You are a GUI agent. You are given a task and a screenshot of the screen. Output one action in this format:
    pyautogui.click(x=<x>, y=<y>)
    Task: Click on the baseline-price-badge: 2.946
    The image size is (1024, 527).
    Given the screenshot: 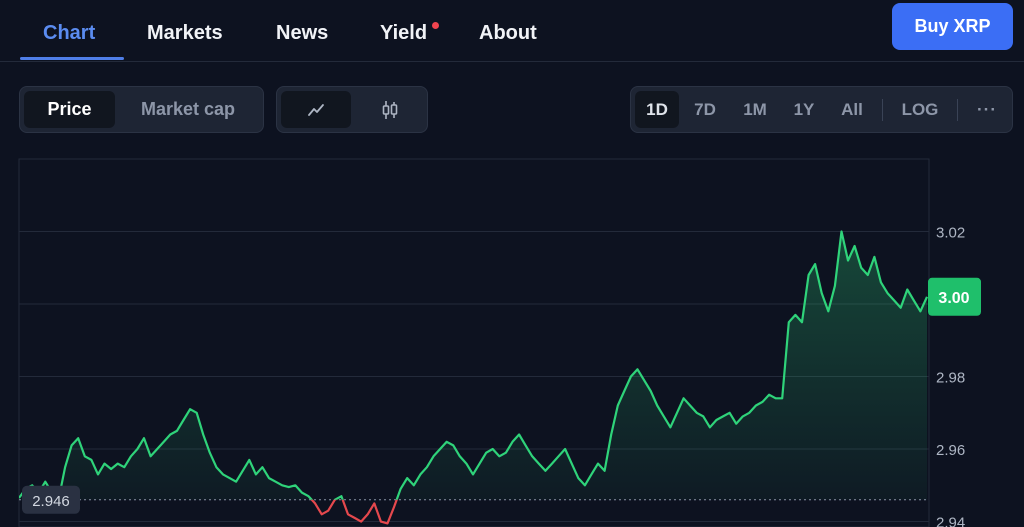 What is the action you would take?
    pyautogui.click(x=51, y=499)
    